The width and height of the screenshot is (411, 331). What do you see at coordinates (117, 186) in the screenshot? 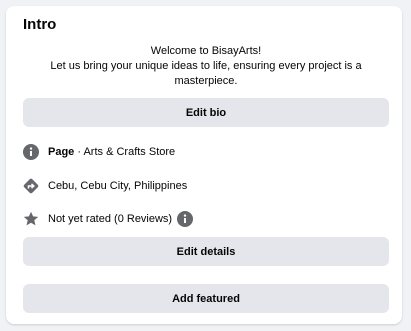
I see `address-text: Cebu, Cebu City, Philippines` at bounding box center [117, 186].